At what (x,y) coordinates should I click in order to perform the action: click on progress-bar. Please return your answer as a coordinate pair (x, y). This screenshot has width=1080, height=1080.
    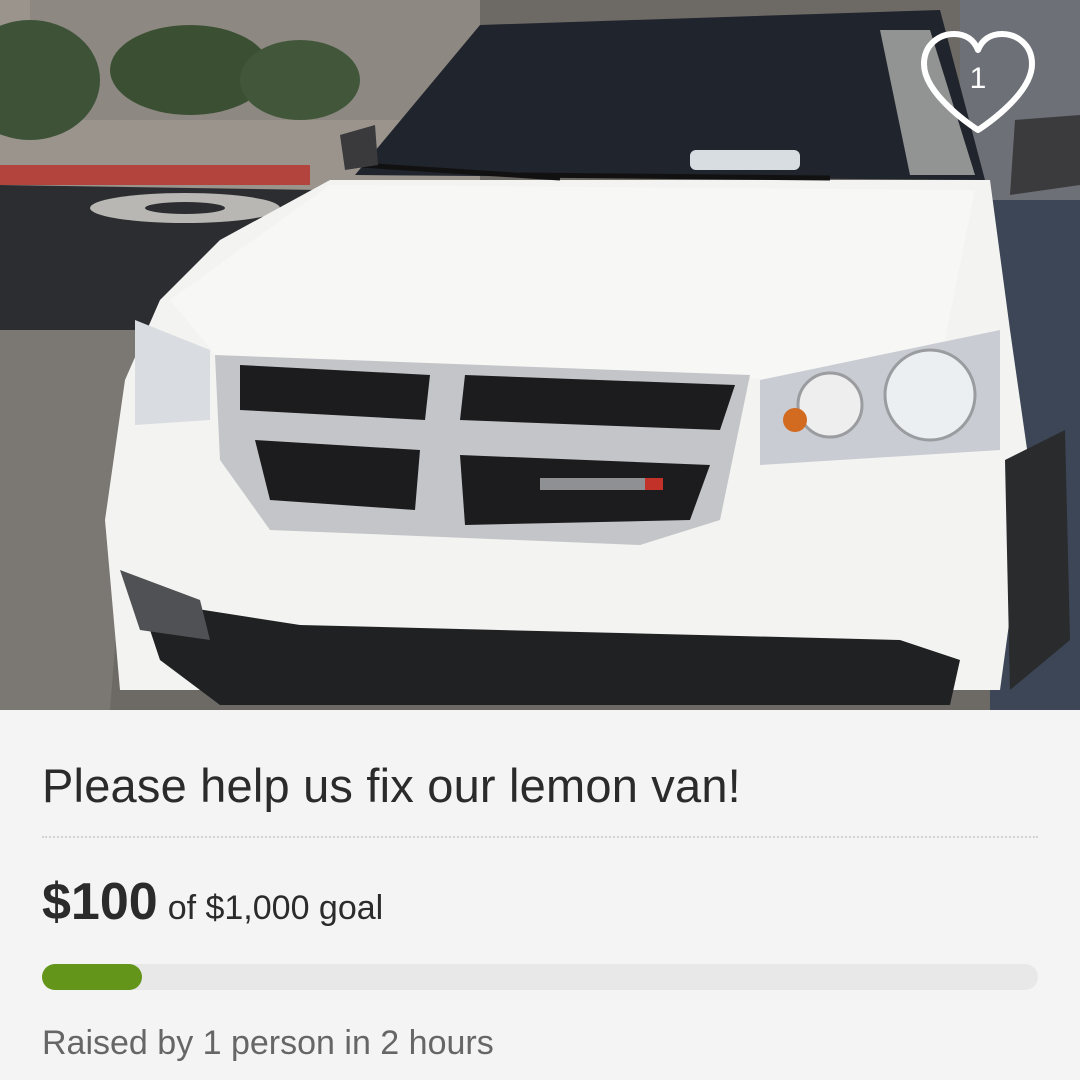
    Looking at the image, I should click on (540, 977).